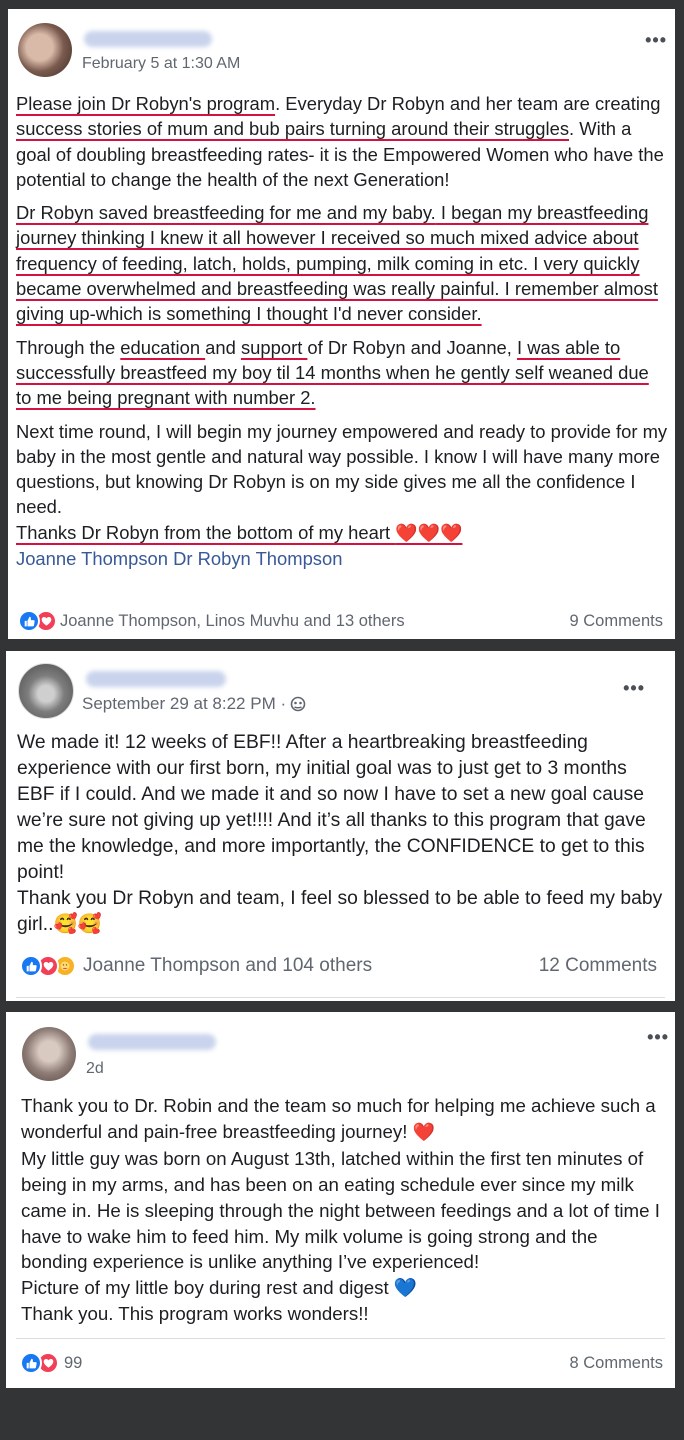 The image size is (684, 1440). I want to click on comments-count: 8 Comments, so click(616, 1363).